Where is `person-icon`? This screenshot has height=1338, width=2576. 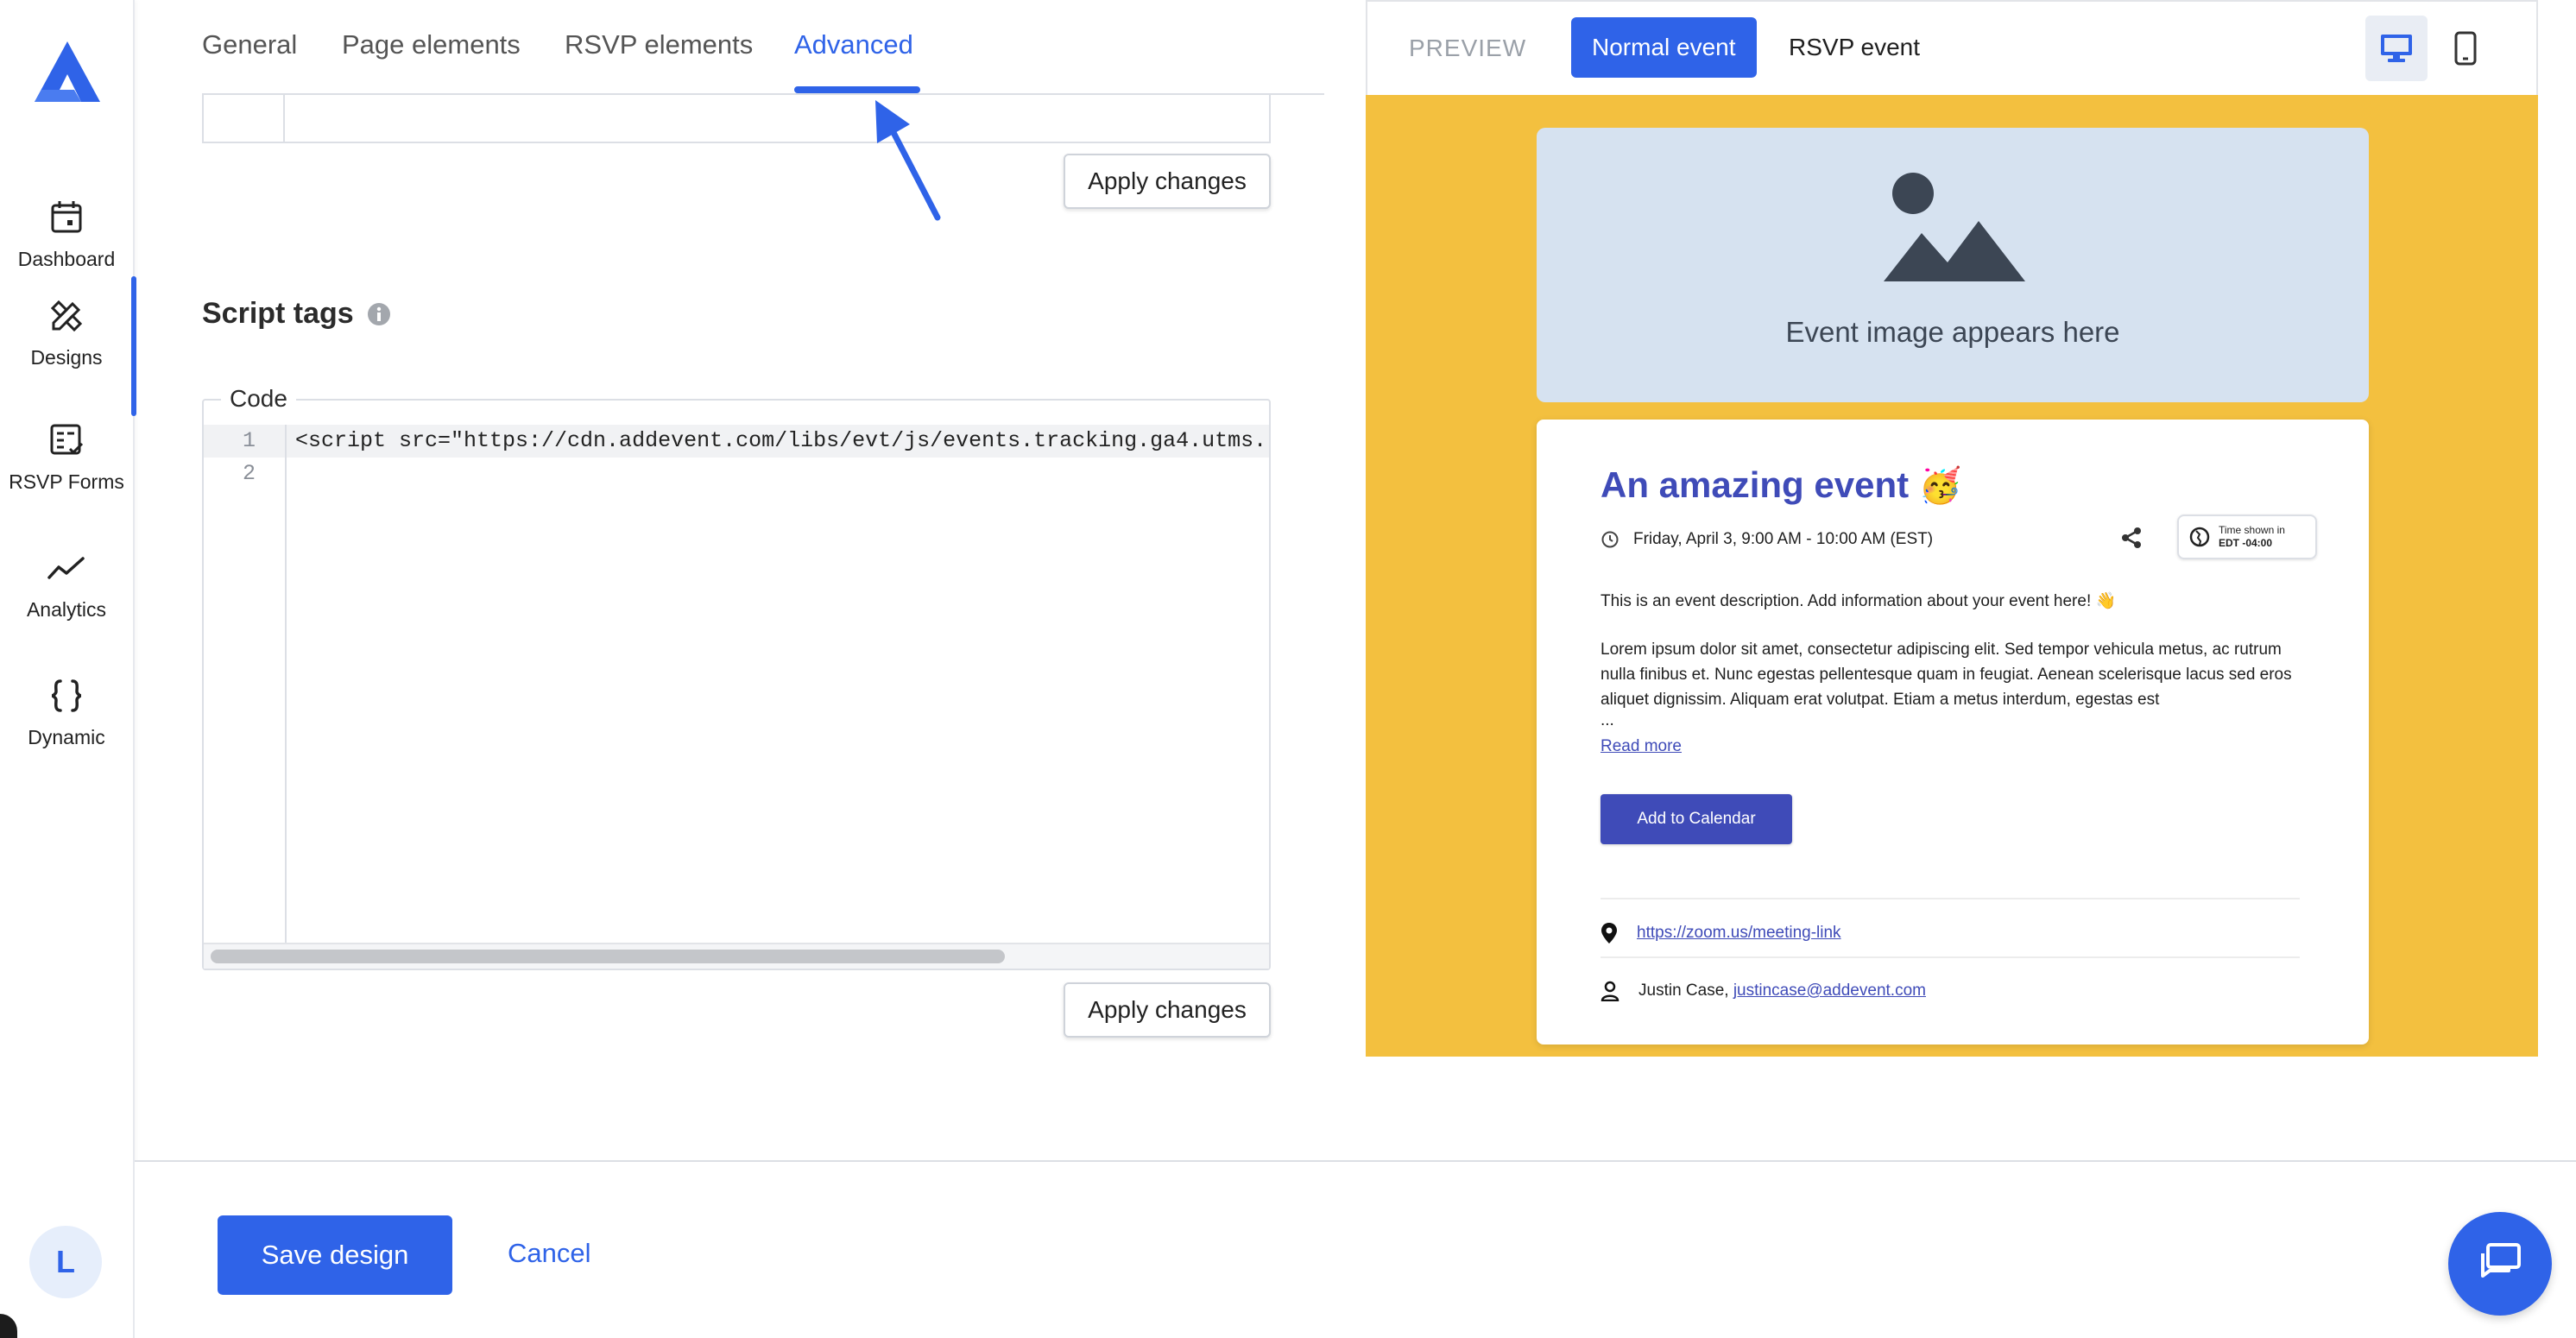 person-icon is located at coordinates (1610, 991).